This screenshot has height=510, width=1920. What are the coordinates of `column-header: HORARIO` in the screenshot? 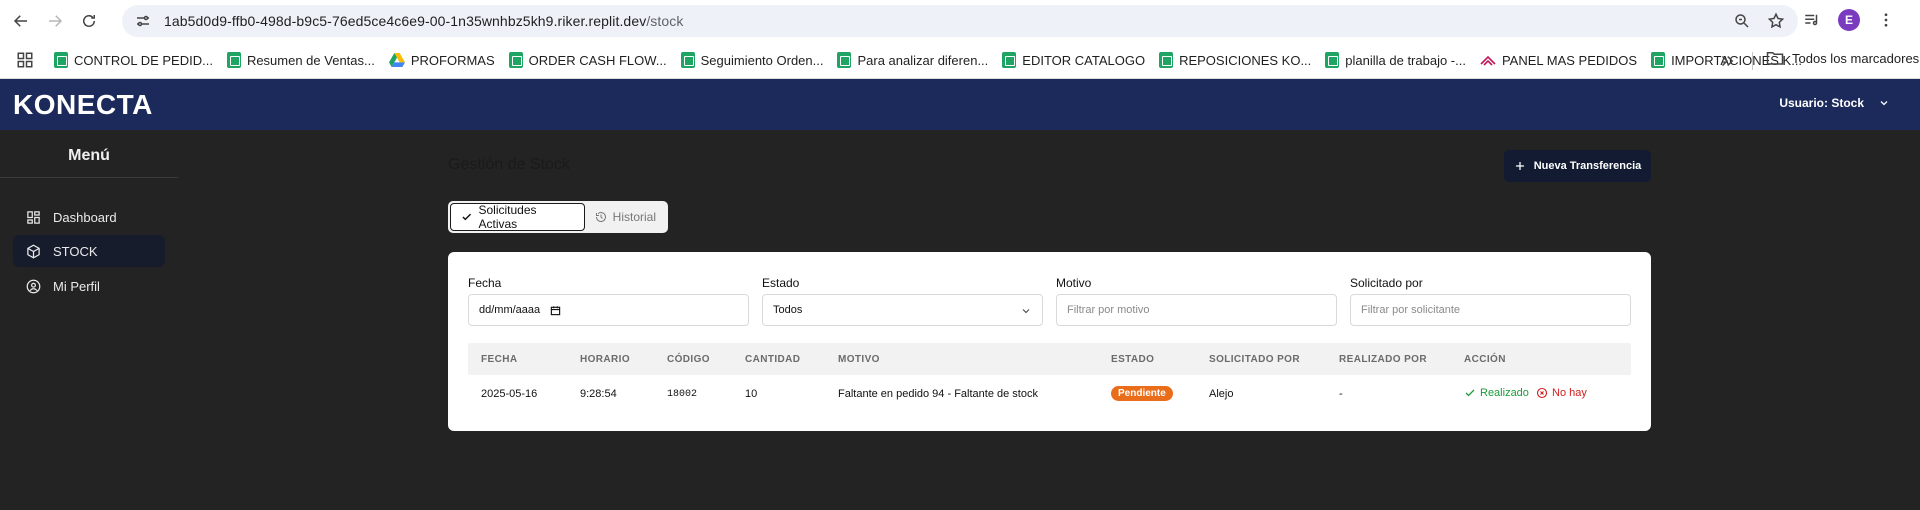 It's located at (605, 359).